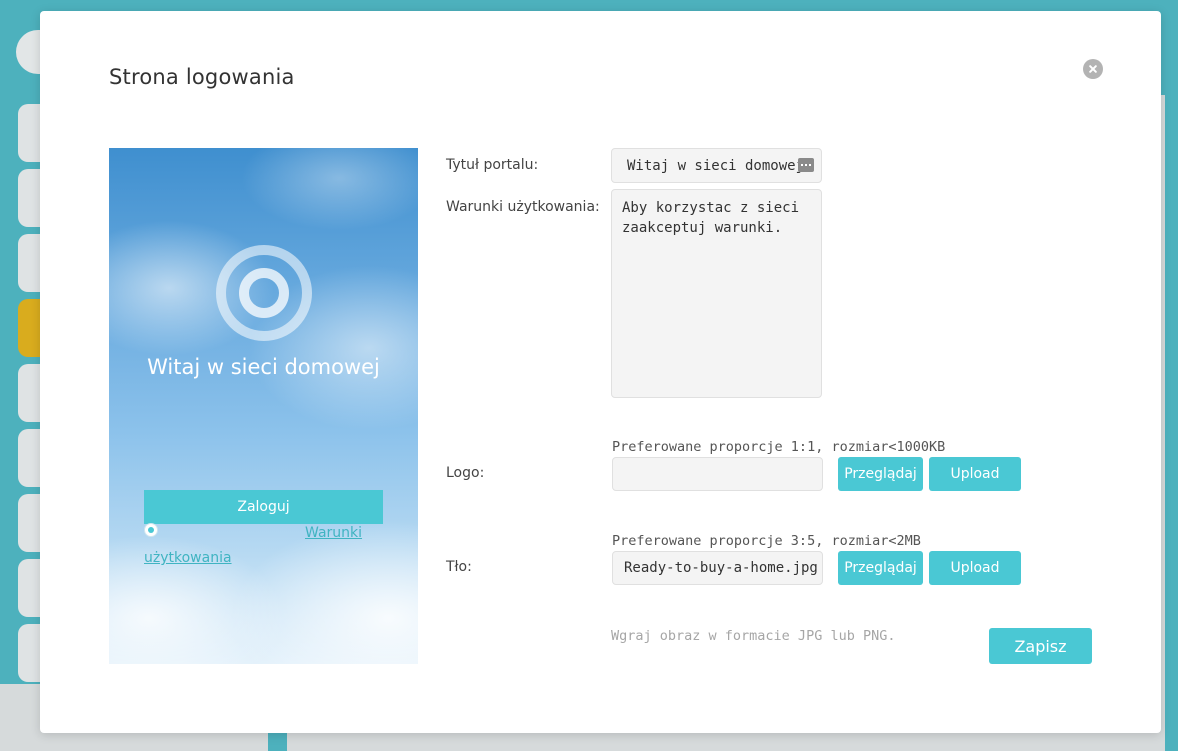 The height and width of the screenshot is (751, 1178). What do you see at coordinates (492, 165) in the screenshot?
I see `portal-title-label: Tytuł portalu:` at bounding box center [492, 165].